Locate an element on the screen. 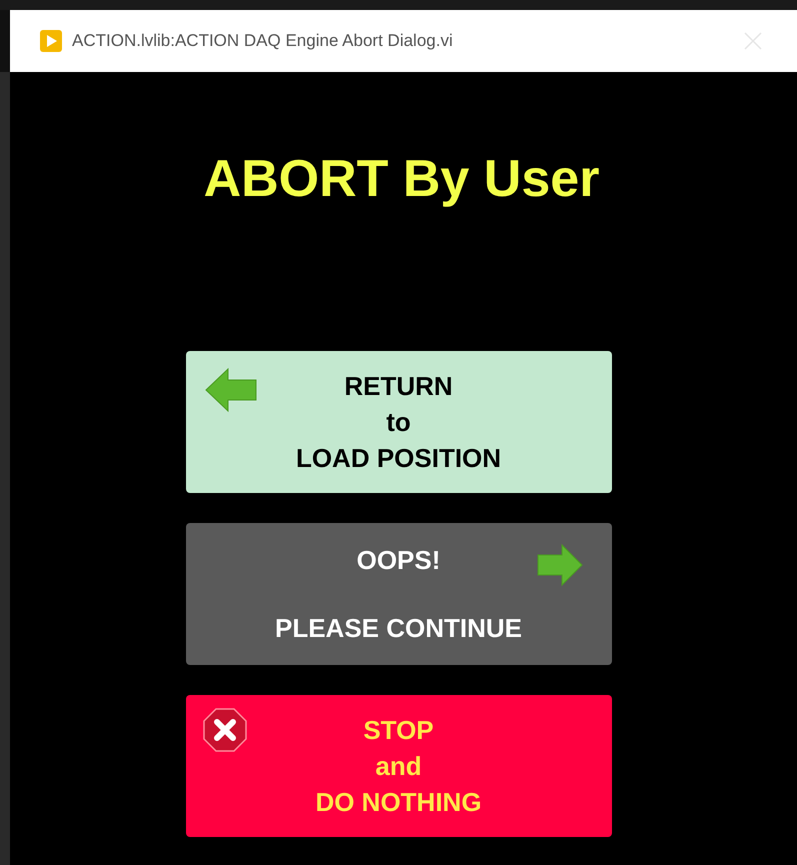 The width and height of the screenshot is (797, 865). app-icon is located at coordinates (51, 41).